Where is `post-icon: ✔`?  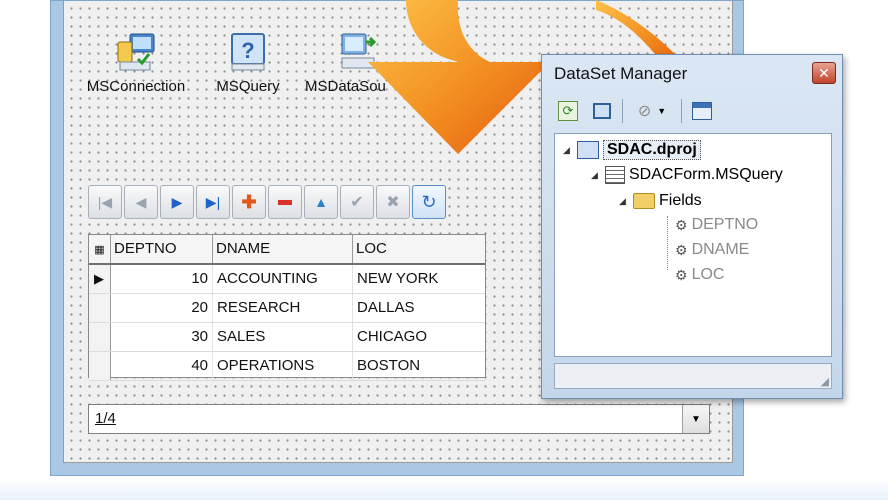
post-icon: ✔ is located at coordinates (357, 202).